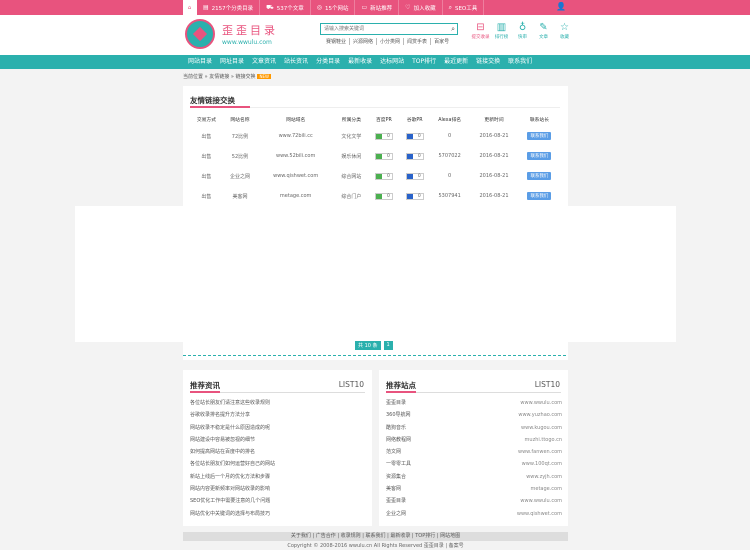 The width and height of the screenshot is (750, 550). What do you see at coordinates (278, 415) in the screenshot?
I see `list-item: 谷歌收录排名提升方法分享` at bounding box center [278, 415].